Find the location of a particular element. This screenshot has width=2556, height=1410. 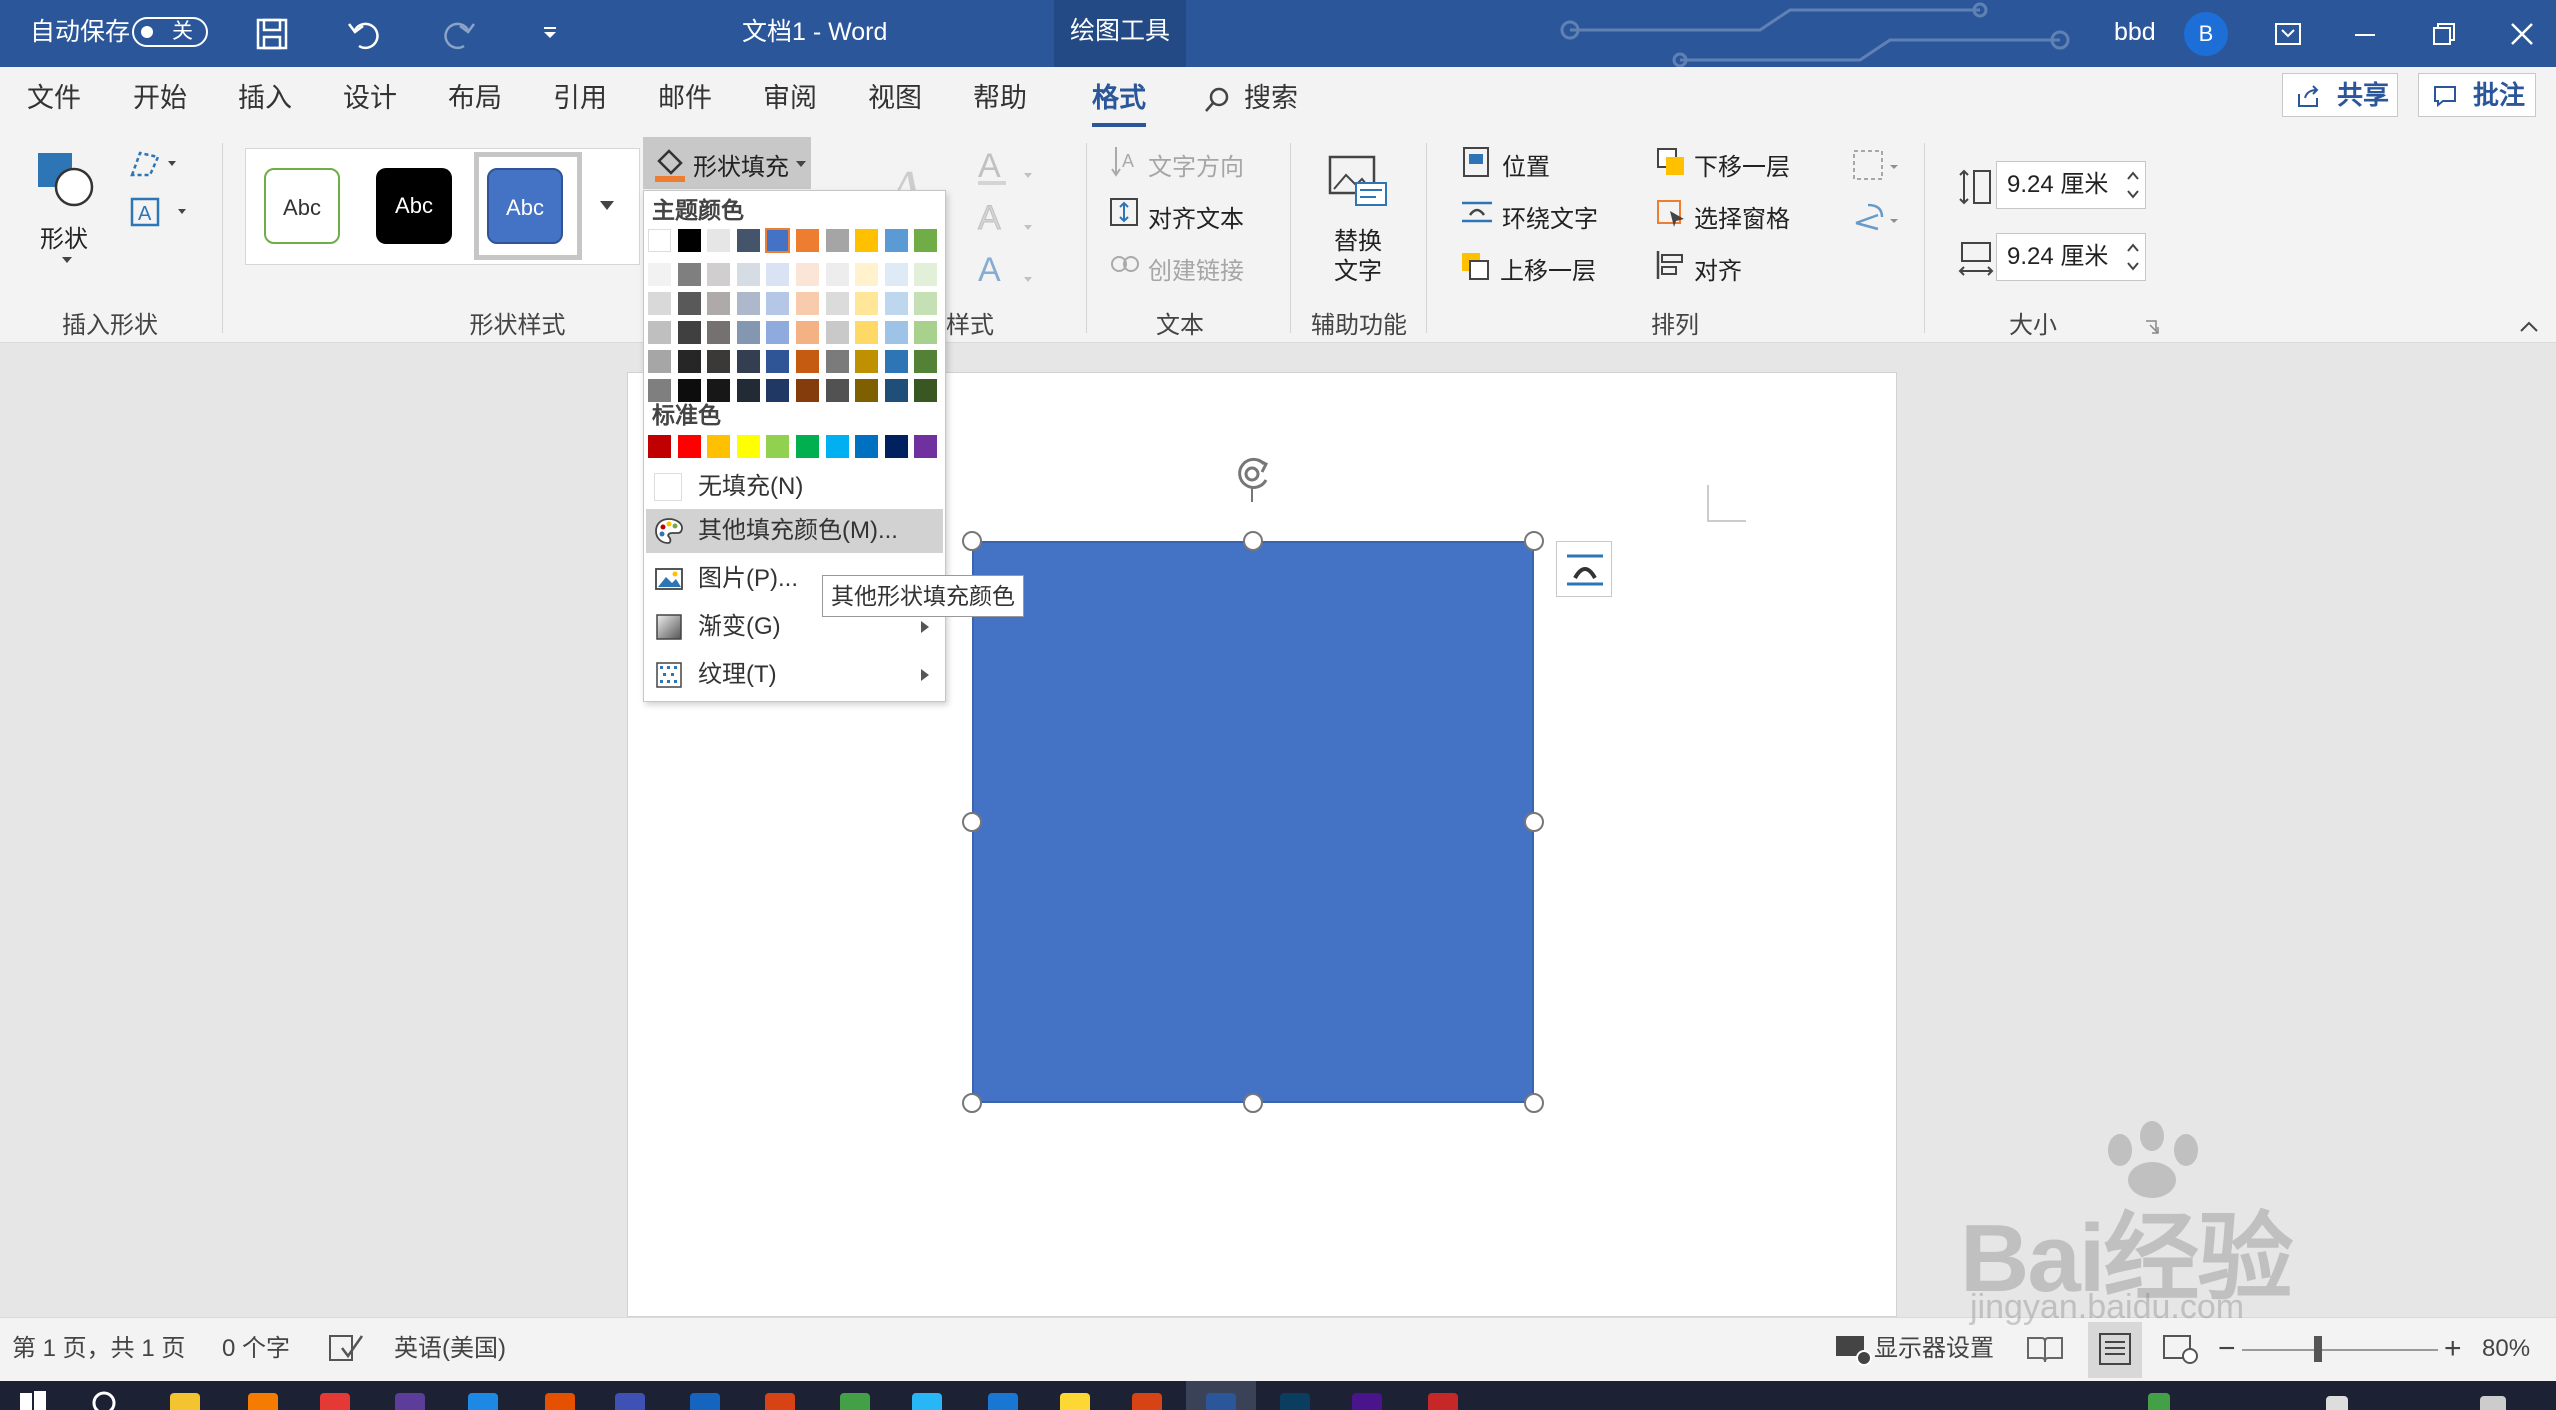

search-label: 搜索 is located at coordinates (1271, 100).